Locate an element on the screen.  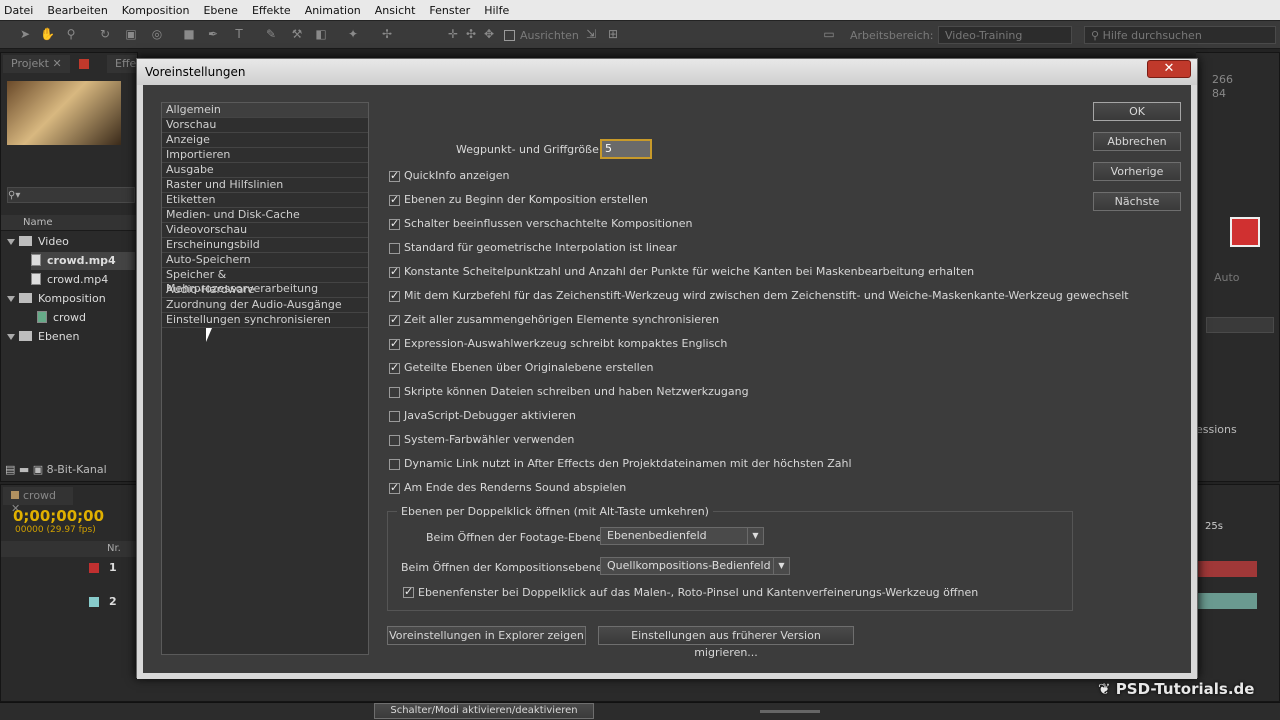
timecode-display: 0;00;00;00 is located at coordinates (58, 516).